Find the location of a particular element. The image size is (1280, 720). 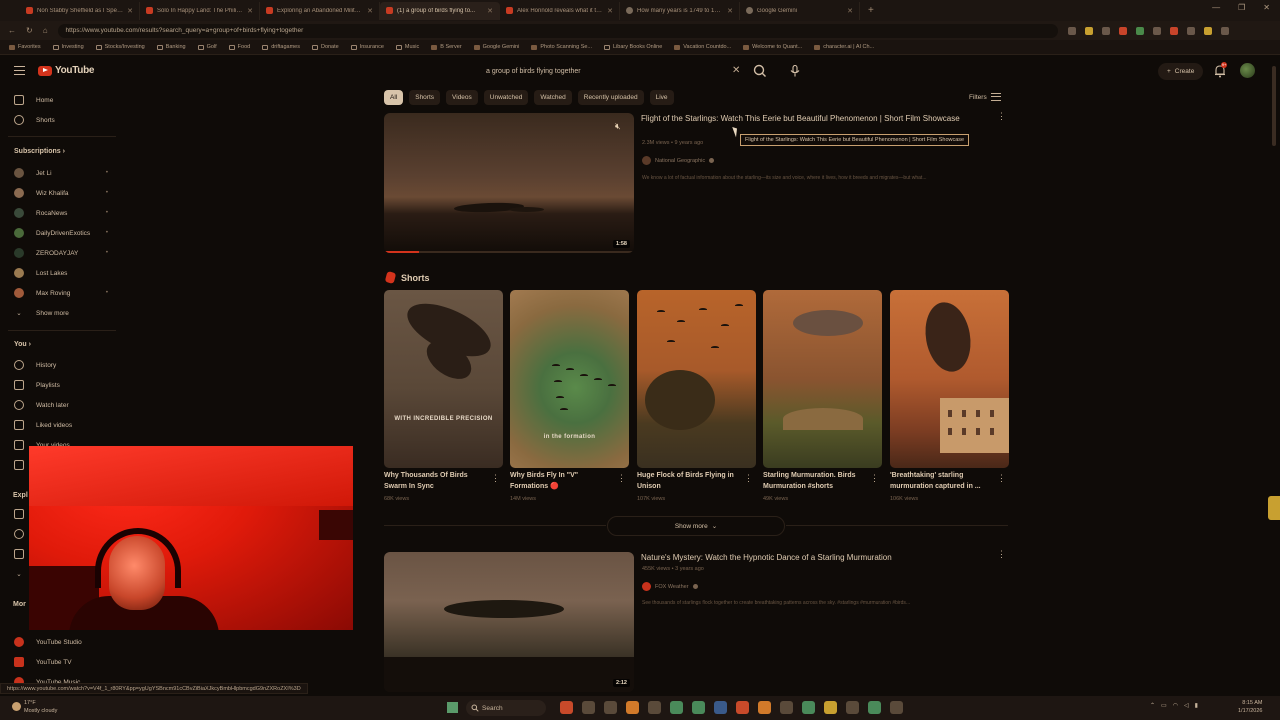

short-thumbnail: WITH INCREDIBLE PRECISION is located at coordinates (443, 379).